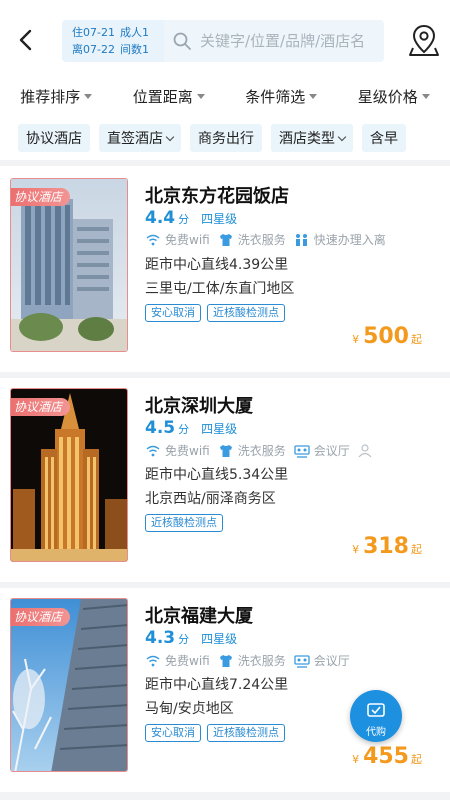 The image size is (450, 800). What do you see at coordinates (160, 638) in the screenshot?
I see `score-value: 4.3` at bounding box center [160, 638].